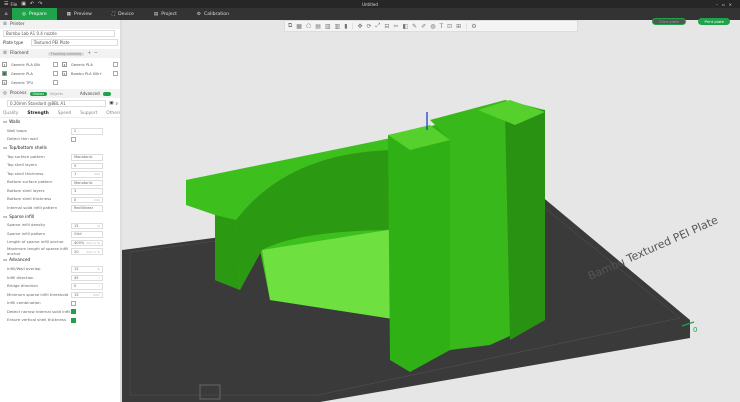 Image resolution: width=740 pixels, height=402 pixels. I want to click on option-input: 20 mm or %, so click(87, 251).